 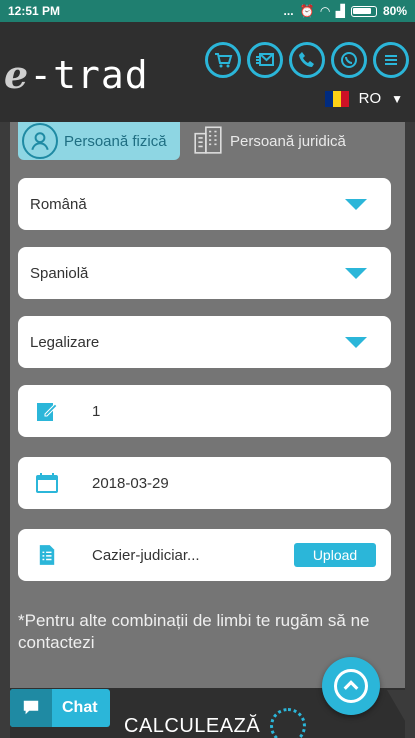 What do you see at coordinates (47, 483) in the screenshot?
I see `calendar-icon` at bounding box center [47, 483].